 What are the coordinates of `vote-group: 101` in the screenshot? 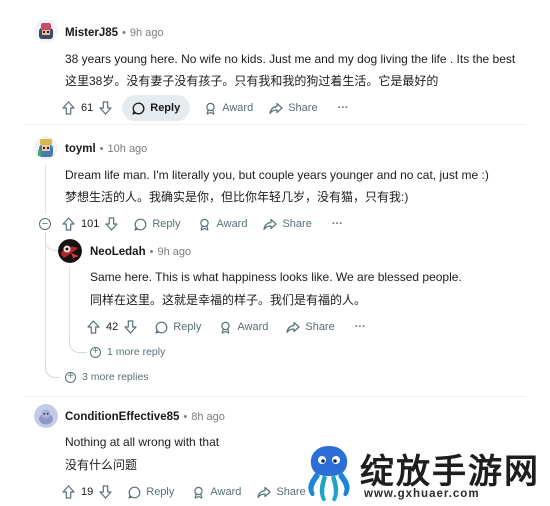 It's located at (90, 224).